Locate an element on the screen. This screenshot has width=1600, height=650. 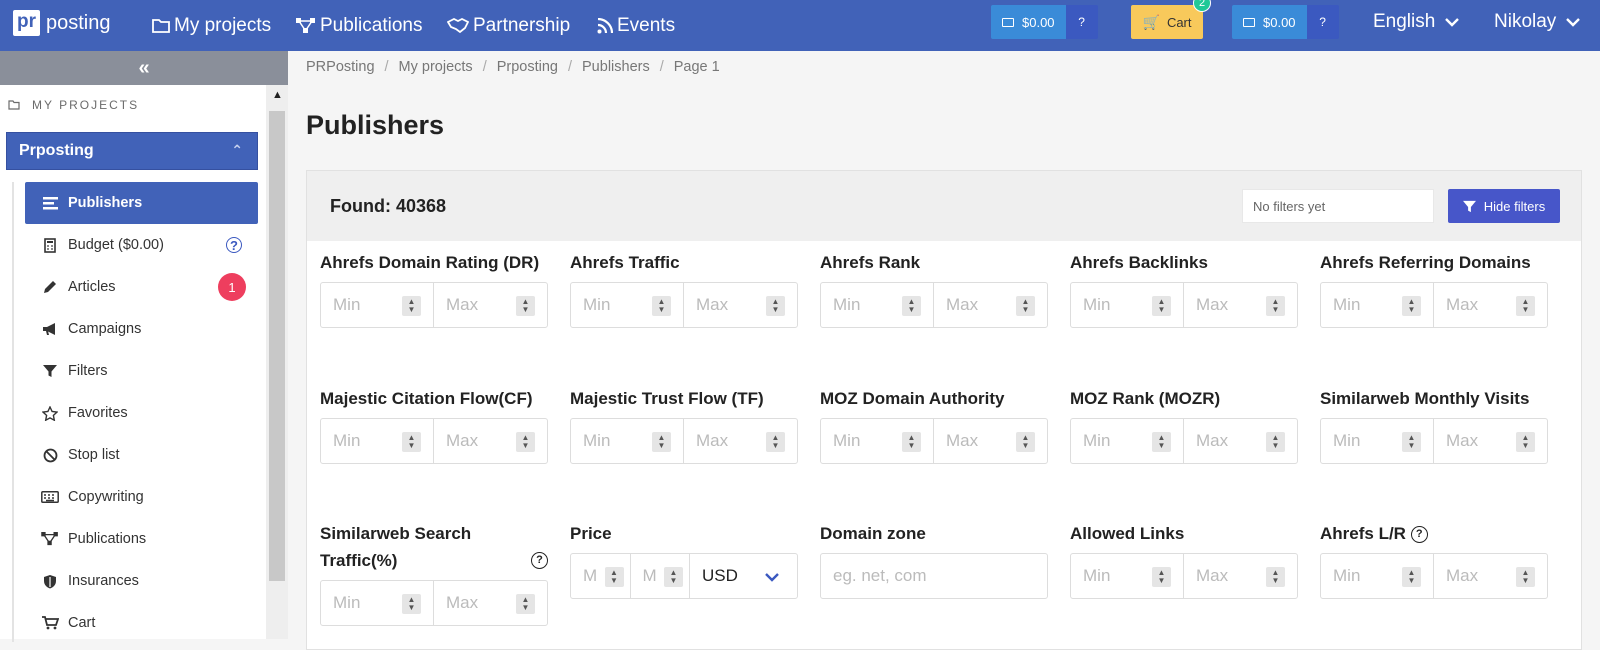
logo: pr posting is located at coordinates (62, 23).